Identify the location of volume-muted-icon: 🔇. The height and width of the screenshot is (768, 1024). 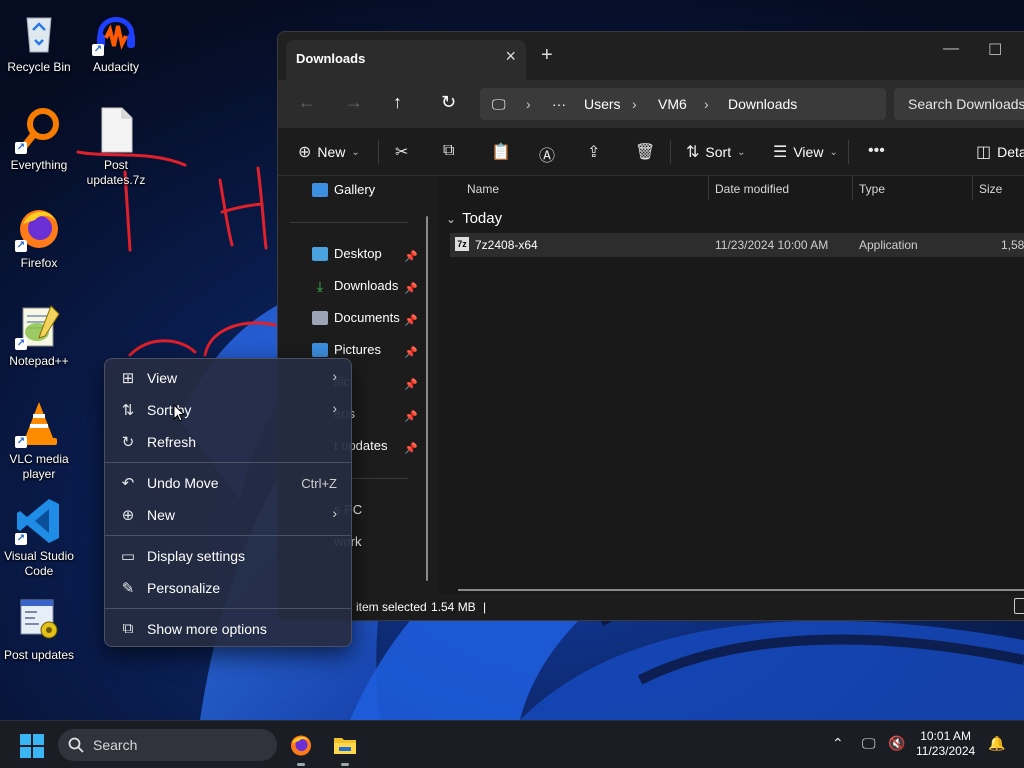
(896, 743).